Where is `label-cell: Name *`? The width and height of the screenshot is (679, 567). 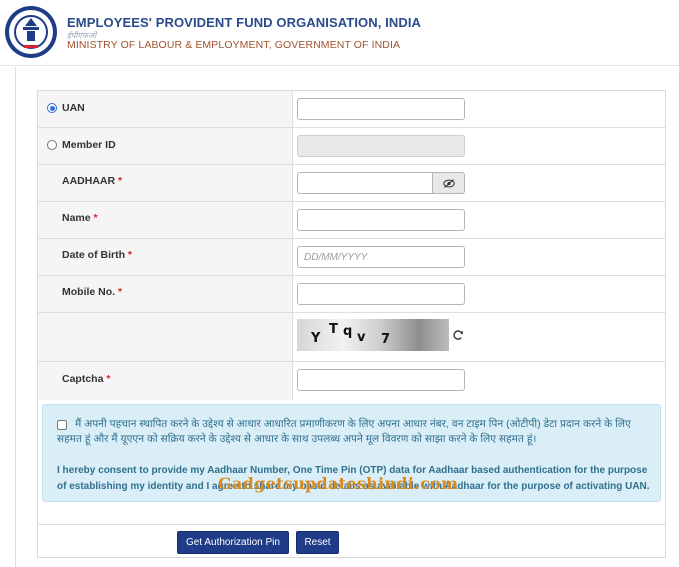 label-cell: Name * is located at coordinates (165, 220).